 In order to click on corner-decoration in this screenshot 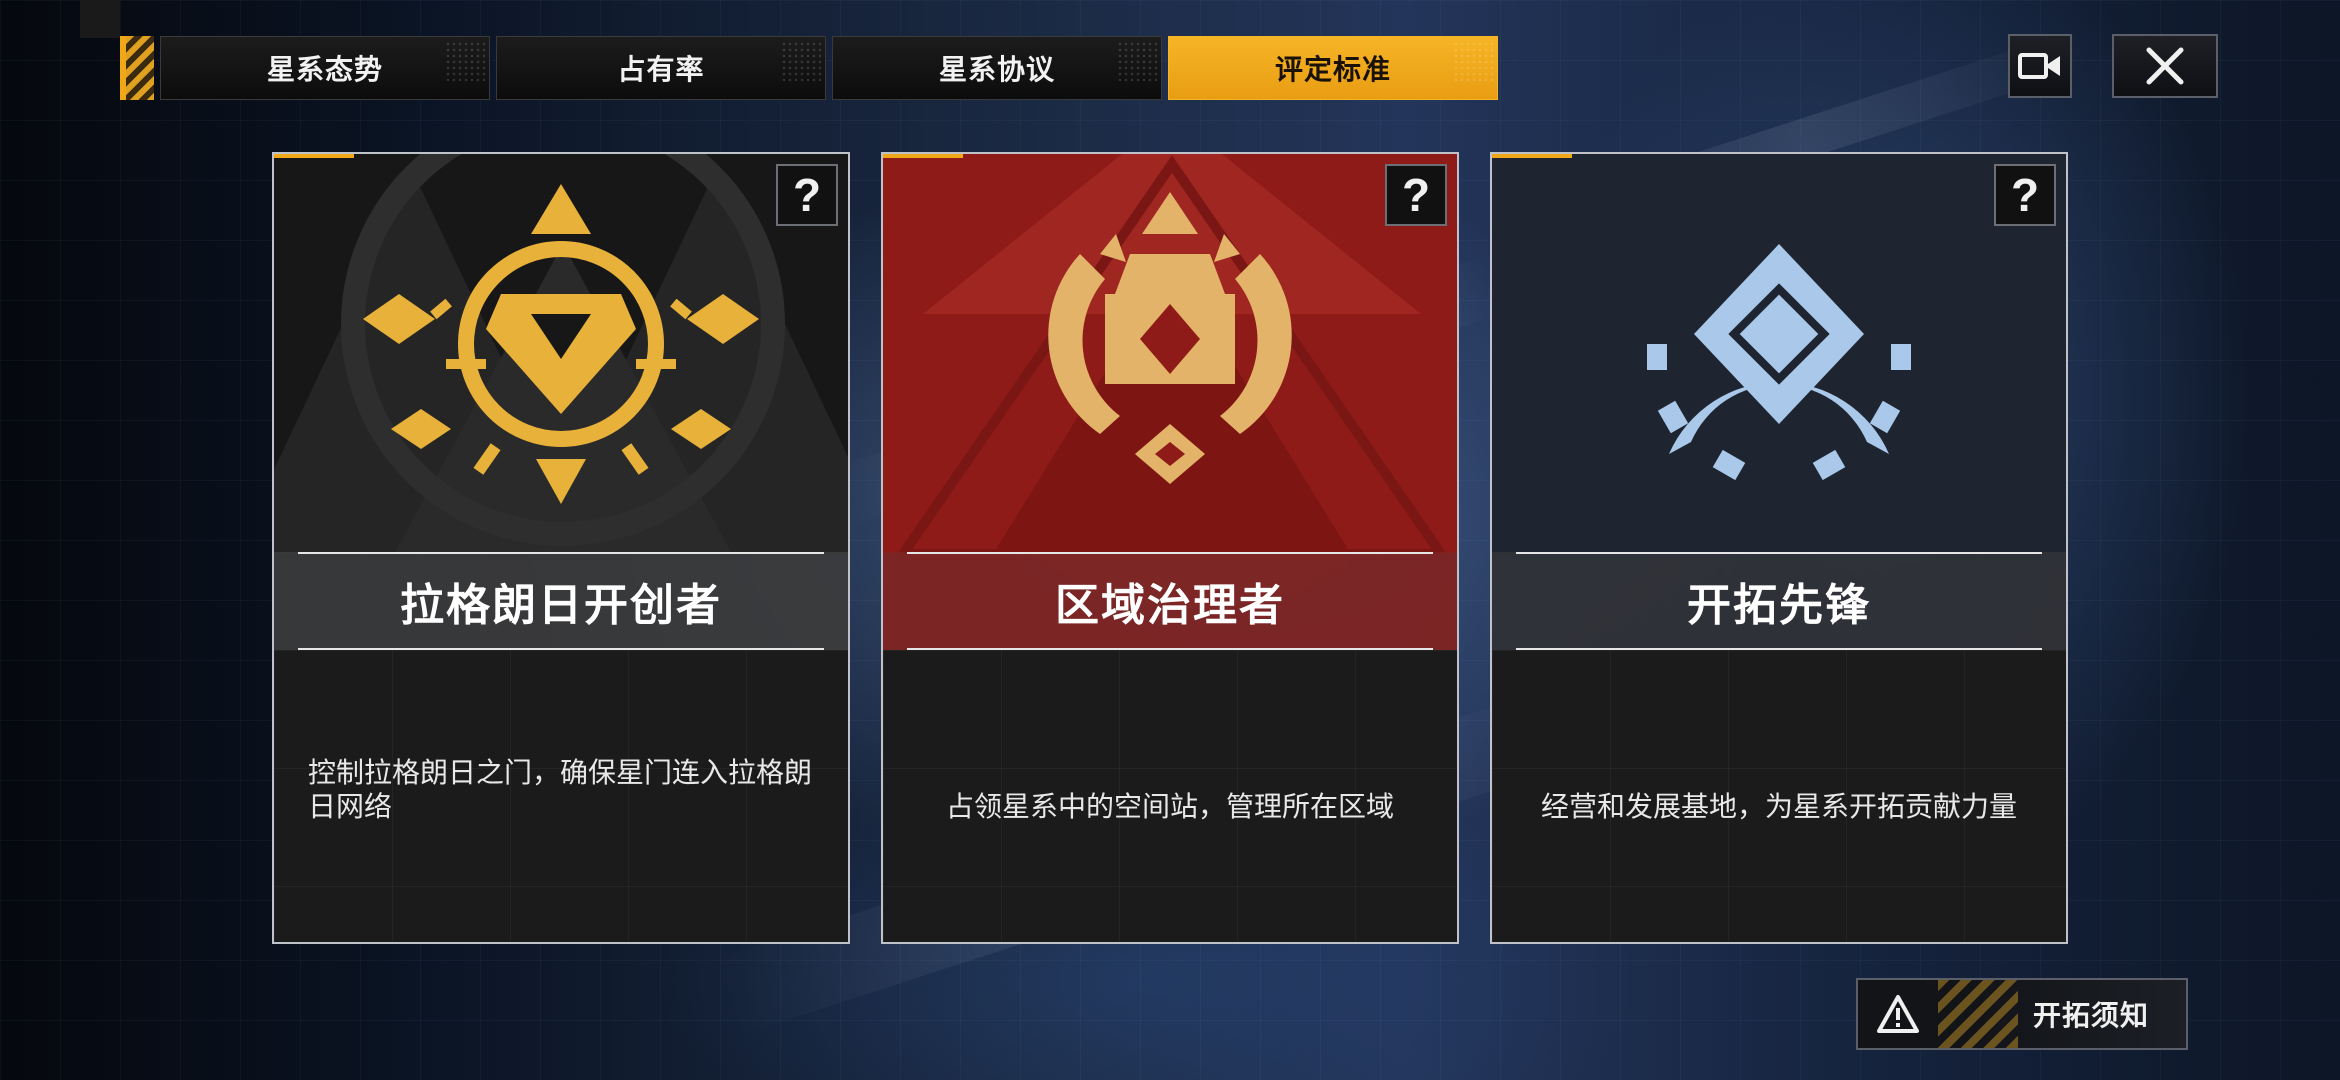, I will do `click(100, 19)`.